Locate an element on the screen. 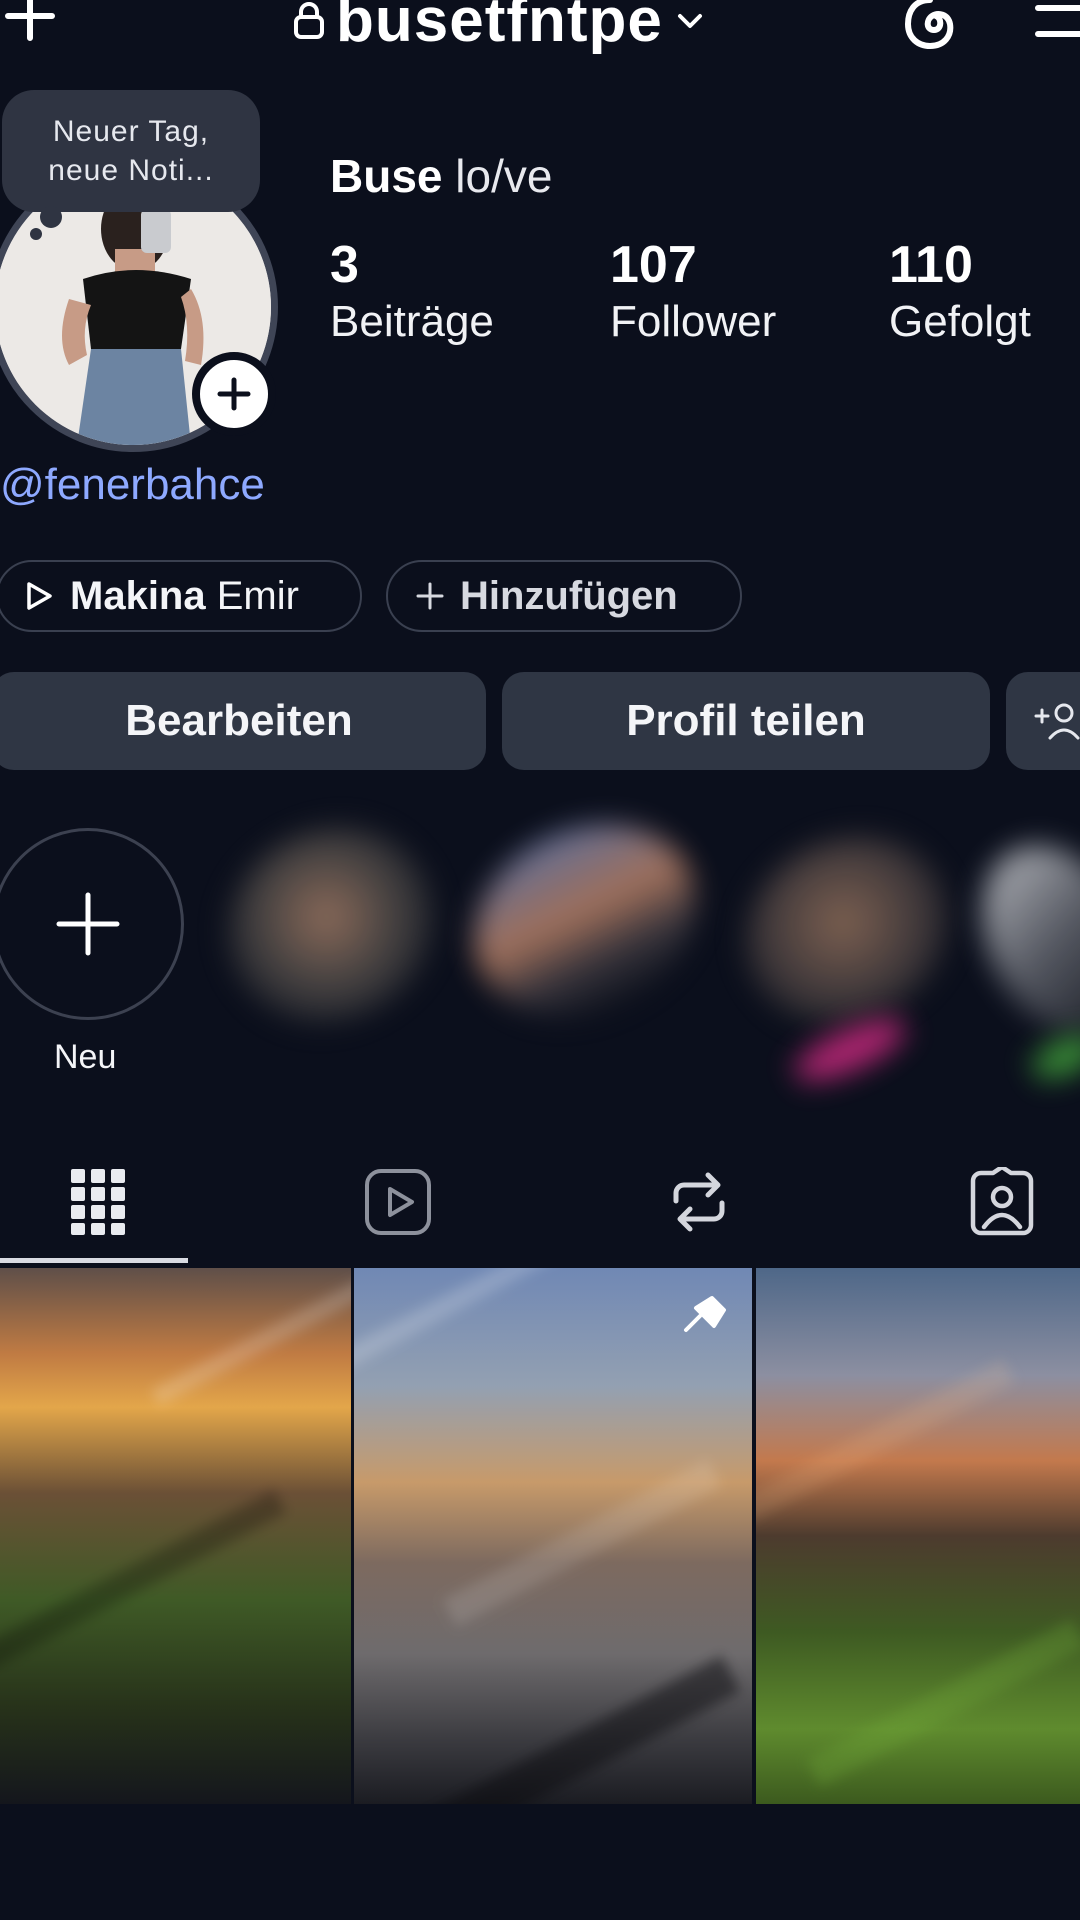 The image size is (1080, 1920). display-name-rest: lo/ve is located at coordinates (504, 176).